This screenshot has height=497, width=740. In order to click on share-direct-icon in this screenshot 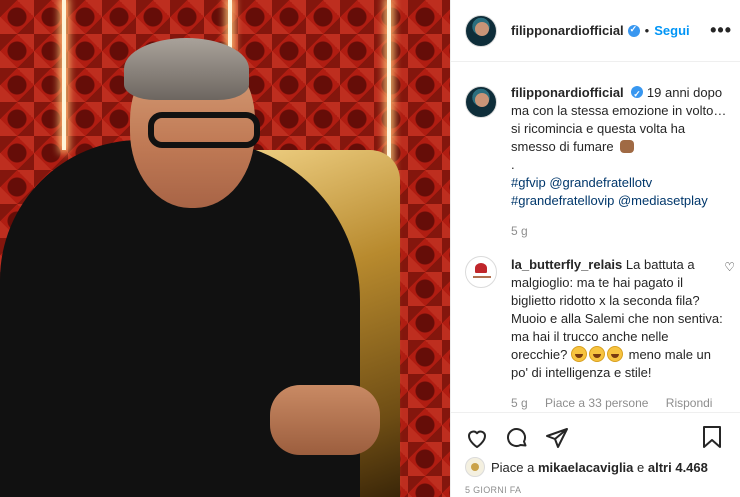, I will do `click(557, 438)`.